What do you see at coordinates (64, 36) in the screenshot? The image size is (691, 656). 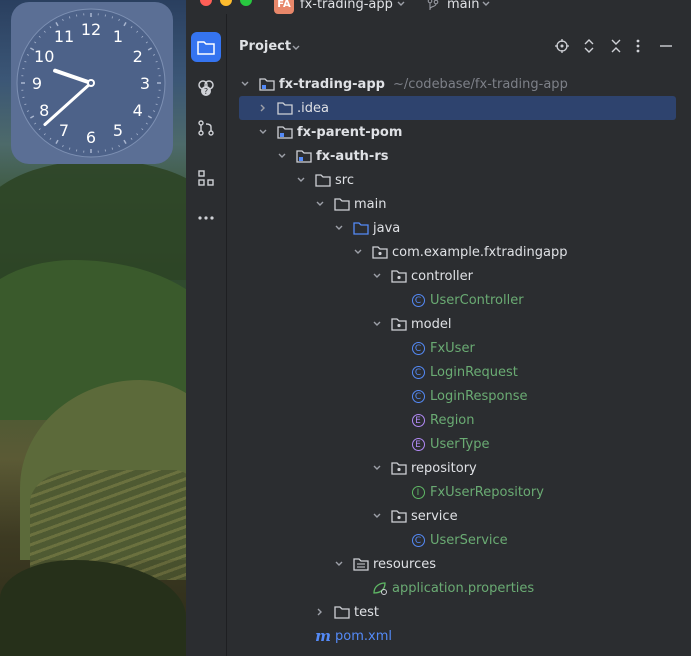 I see `clock-numeral: 11` at bounding box center [64, 36].